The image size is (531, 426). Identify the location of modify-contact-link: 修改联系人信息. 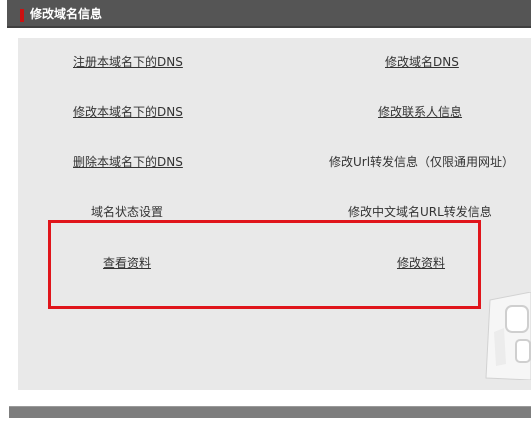
(420, 112).